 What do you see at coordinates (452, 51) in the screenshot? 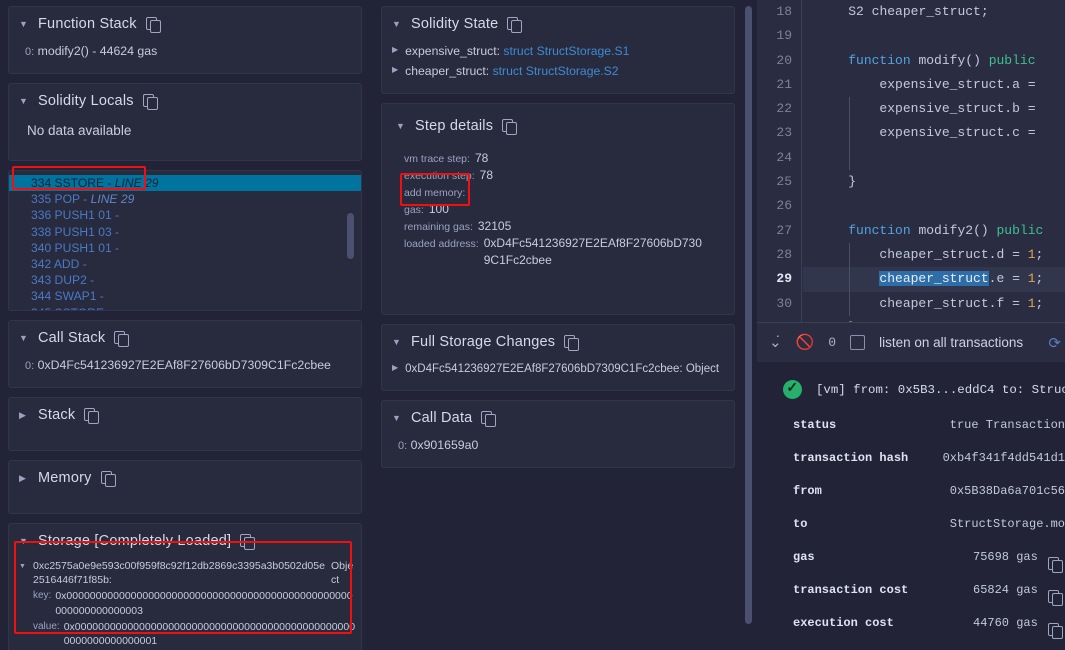
I see `state-var-name: expensive_struct:` at bounding box center [452, 51].